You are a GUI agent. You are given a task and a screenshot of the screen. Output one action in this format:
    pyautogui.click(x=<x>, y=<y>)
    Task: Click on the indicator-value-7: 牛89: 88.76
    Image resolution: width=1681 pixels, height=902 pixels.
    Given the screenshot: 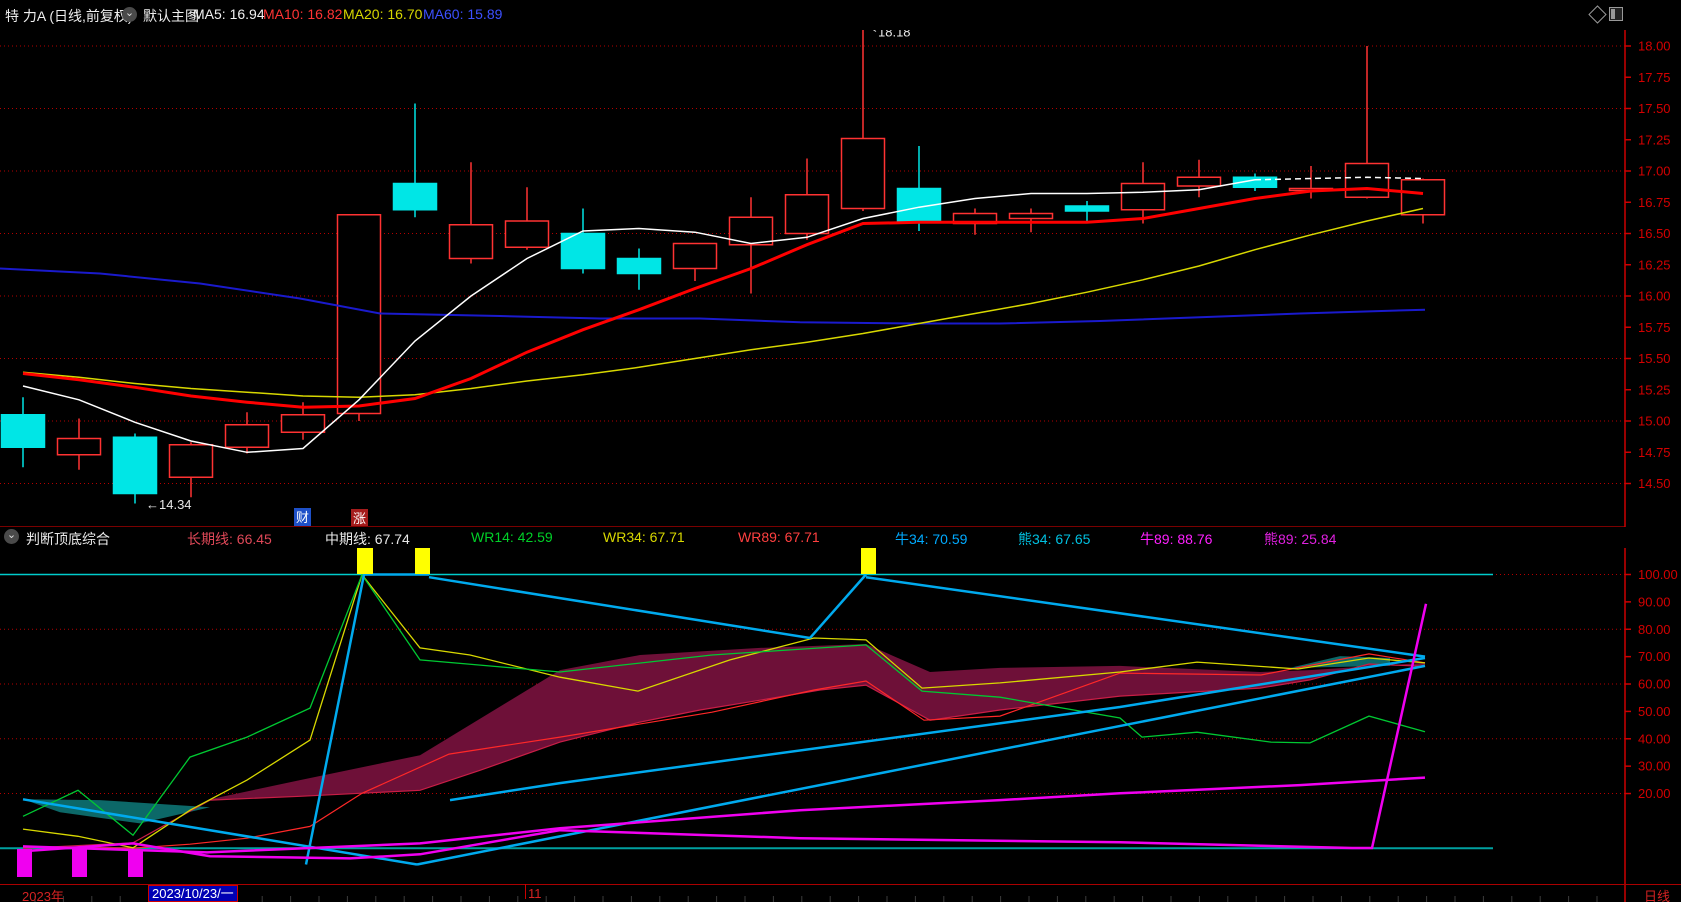 What is the action you would take?
    pyautogui.click(x=1176, y=539)
    